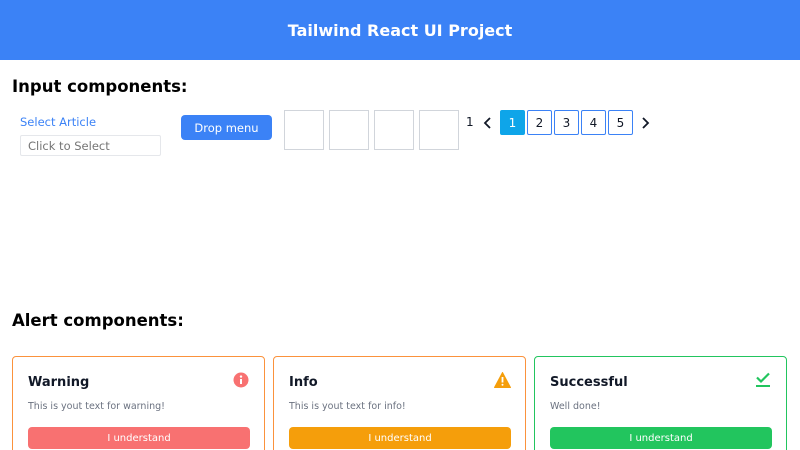 The height and width of the screenshot is (450, 800). I want to click on page-button: 5, so click(620, 122).